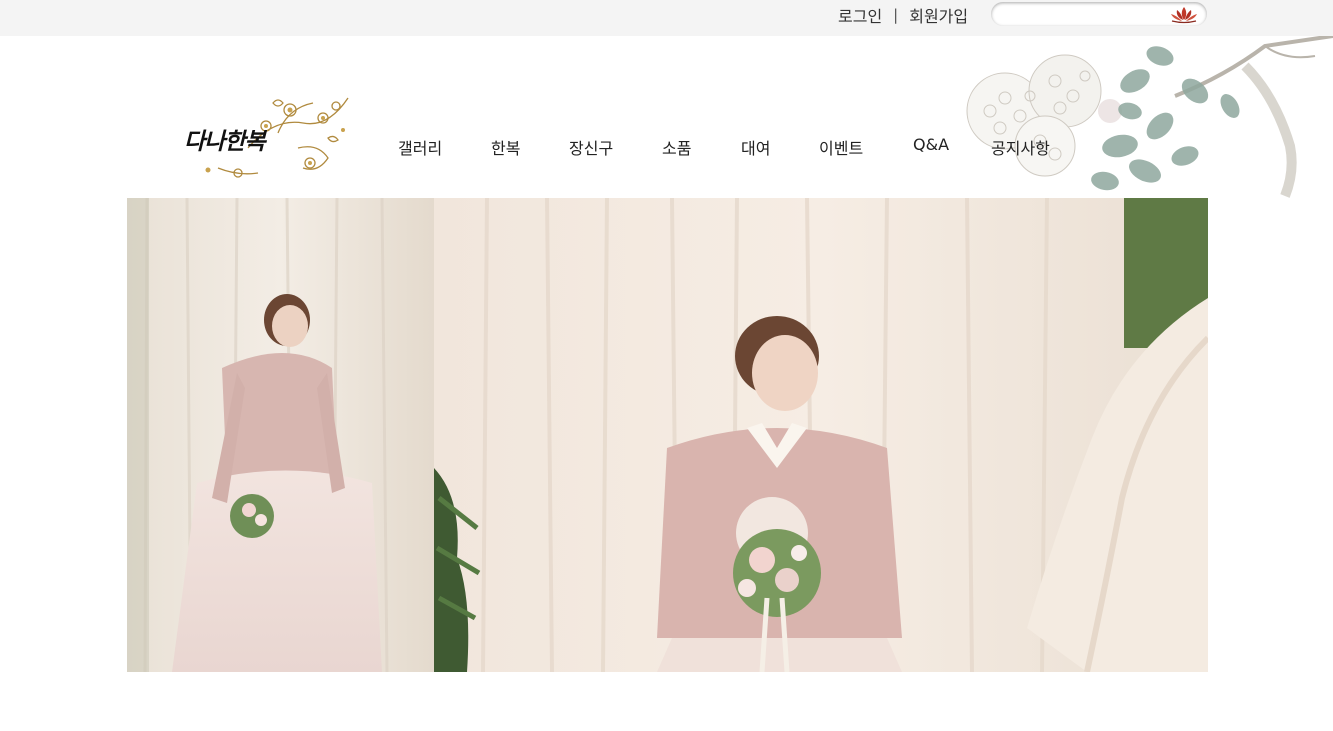 The height and width of the screenshot is (731, 1333). Describe the element at coordinates (666, 18) in the screenshot. I see `top-utility-bar: 로그인 | 회원가입` at that location.